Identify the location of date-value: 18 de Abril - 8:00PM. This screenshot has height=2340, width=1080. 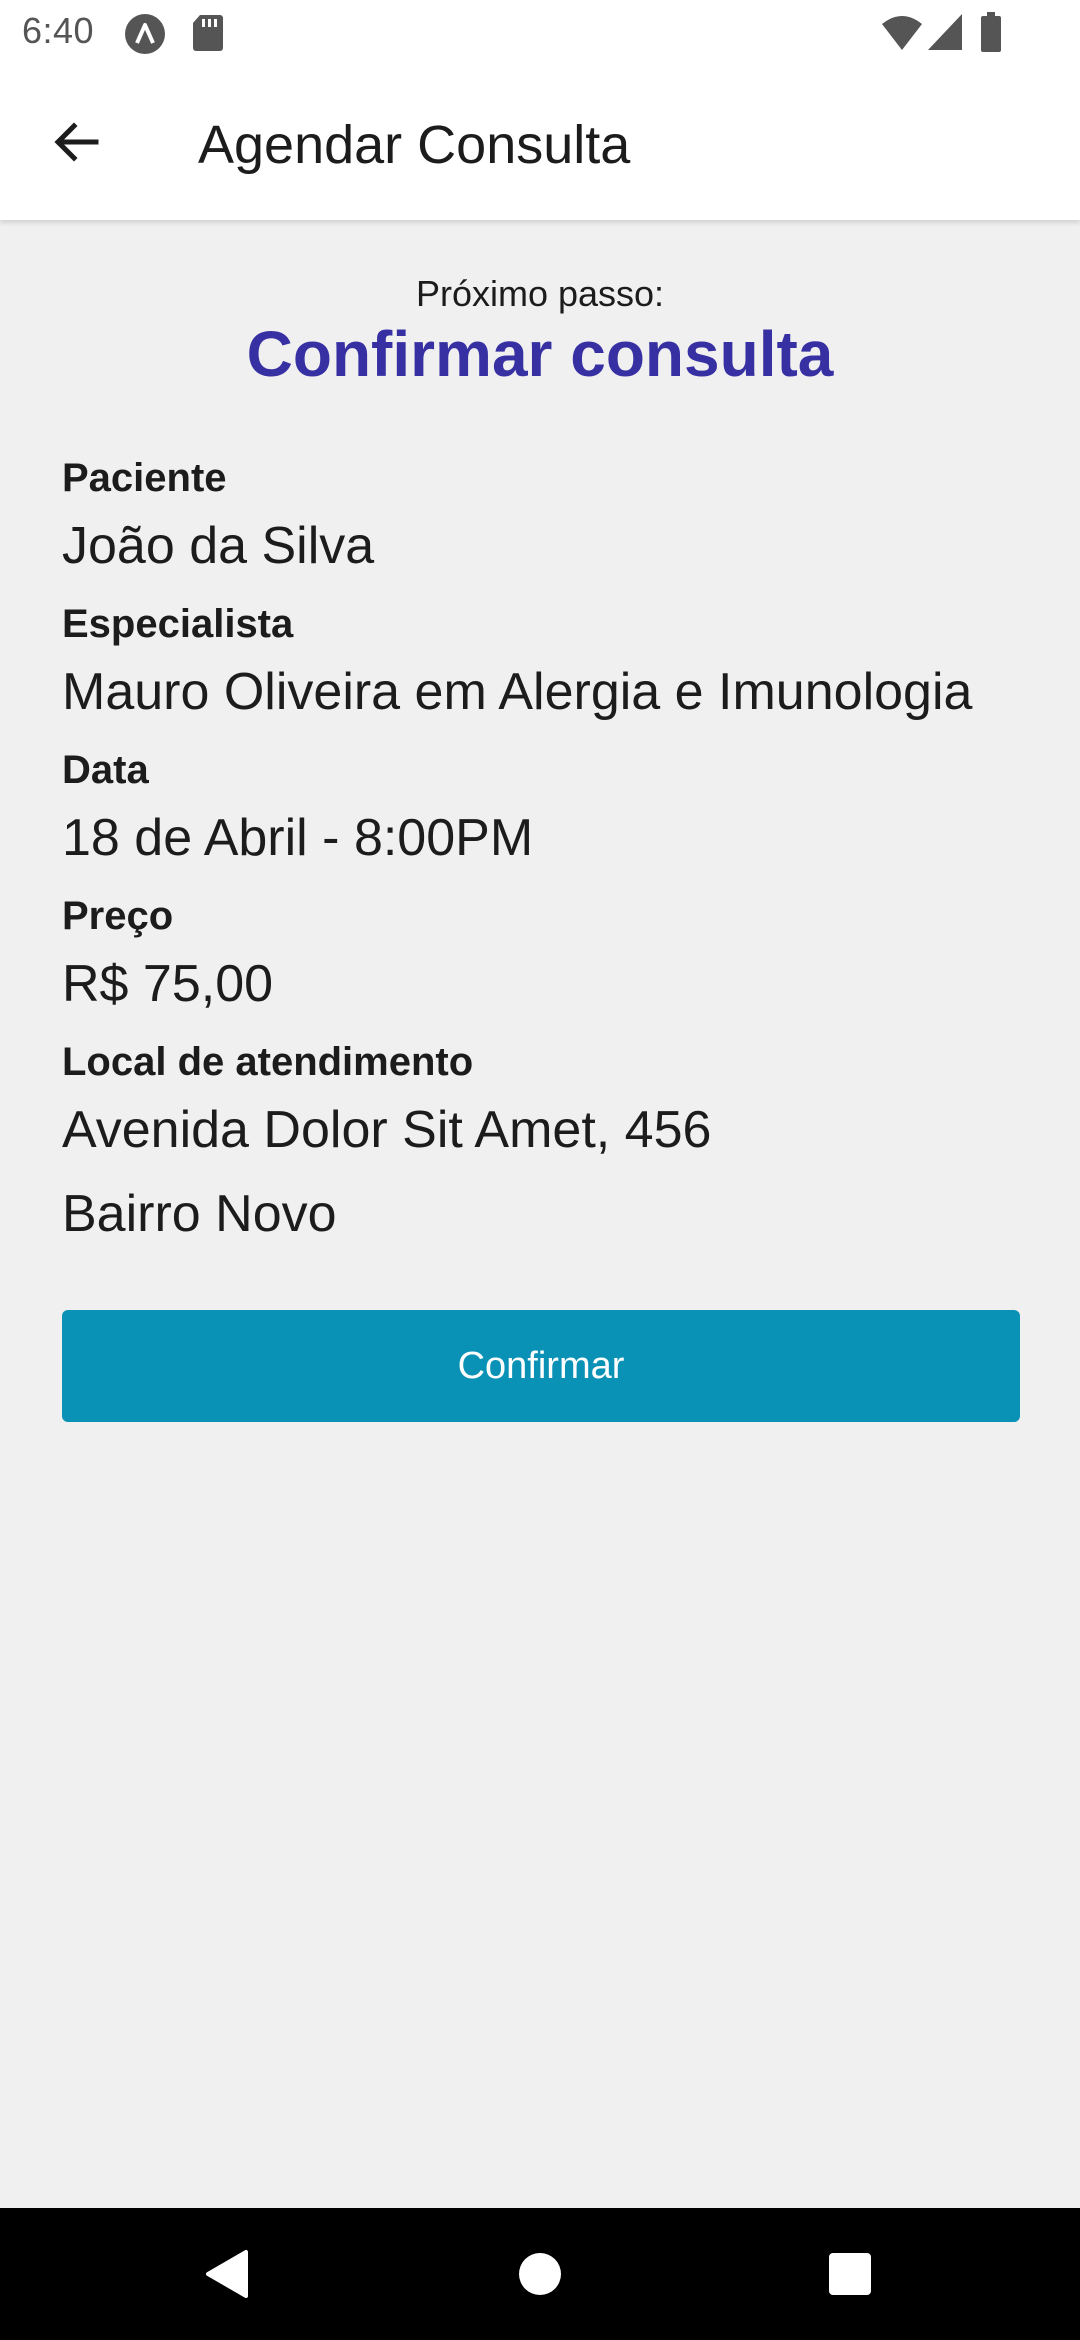
(298, 838).